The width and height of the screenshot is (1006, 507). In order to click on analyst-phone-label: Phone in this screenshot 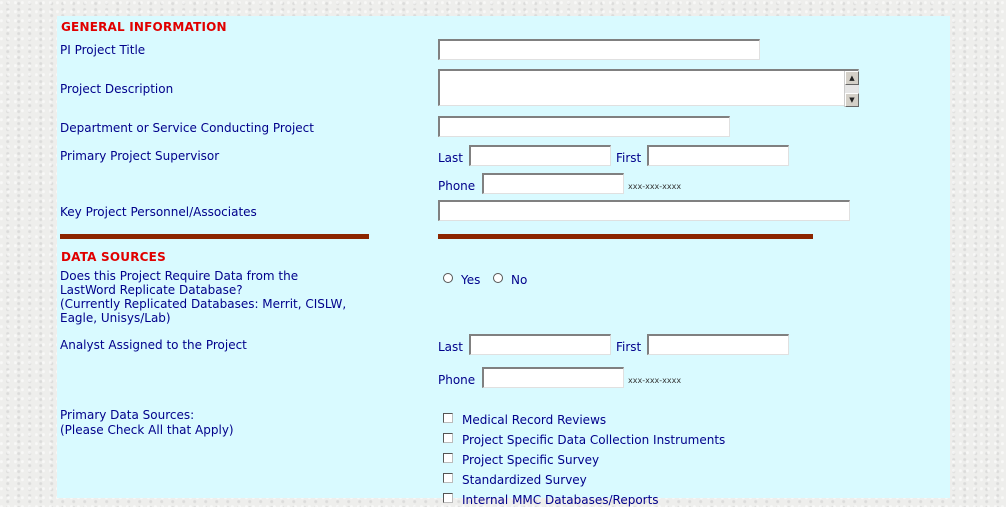, I will do `click(457, 380)`.